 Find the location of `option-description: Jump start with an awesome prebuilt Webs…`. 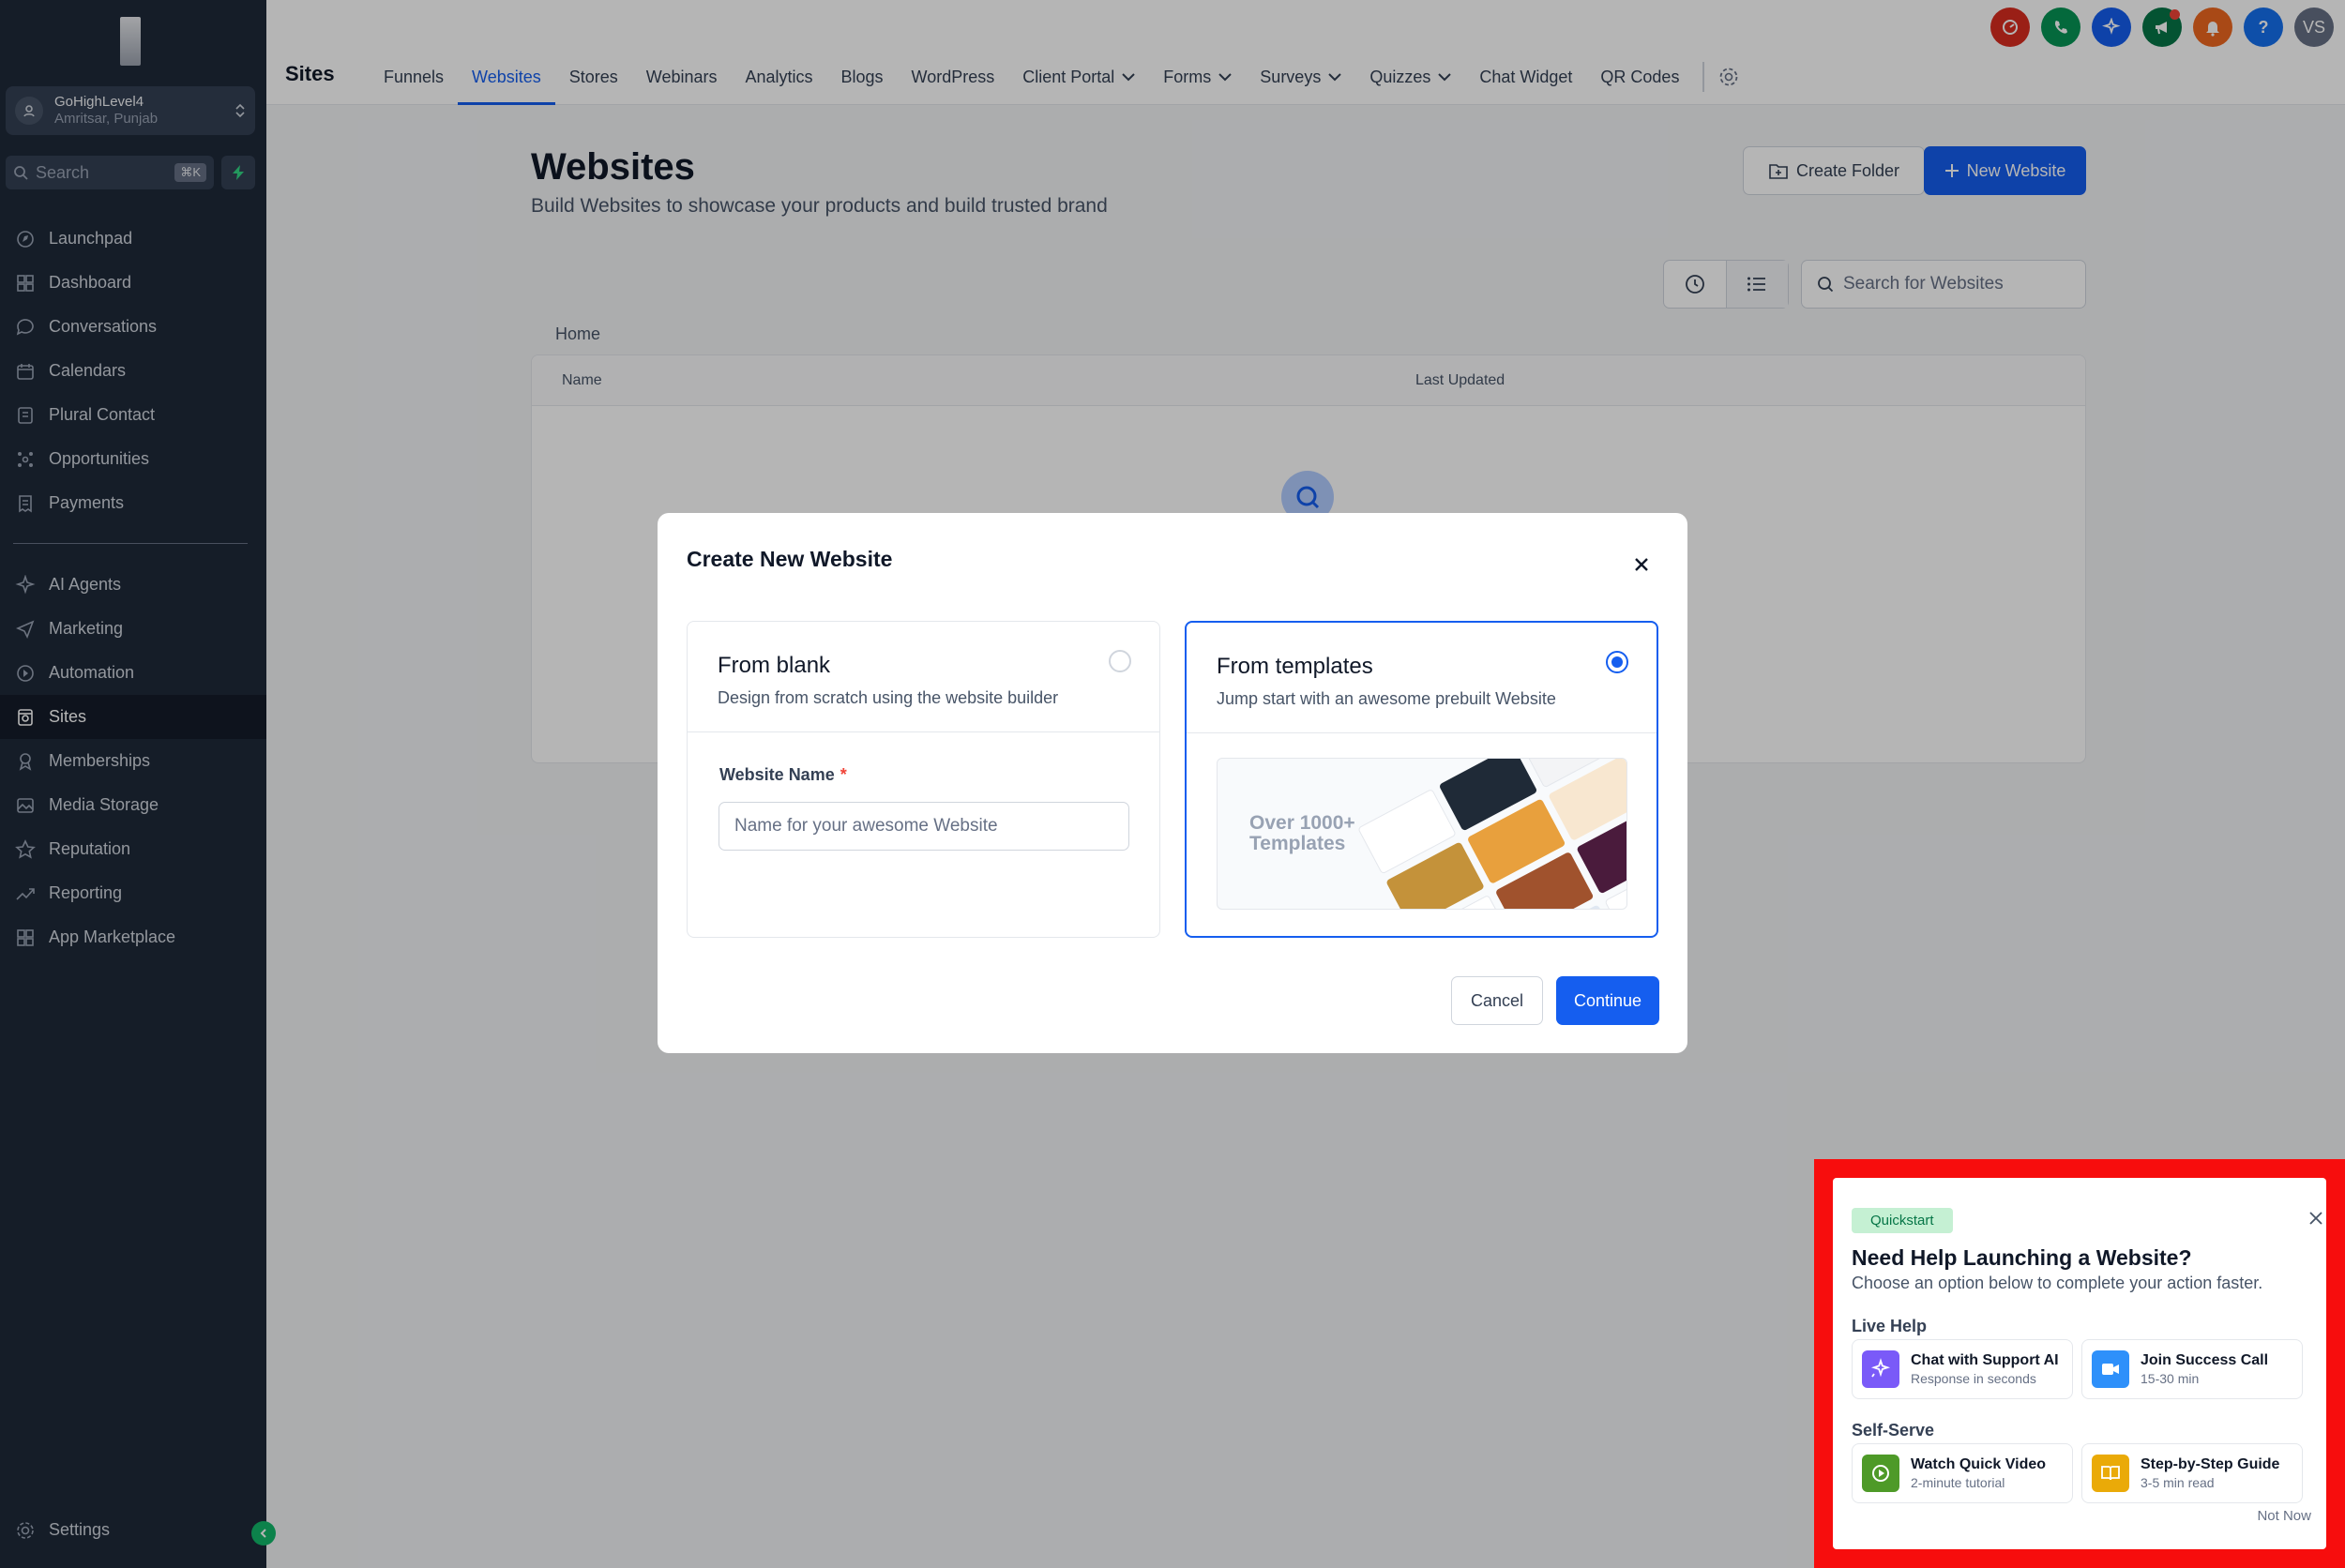

option-description: Jump start with an awesome prebuilt Webs… is located at coordinates (1386, 699).